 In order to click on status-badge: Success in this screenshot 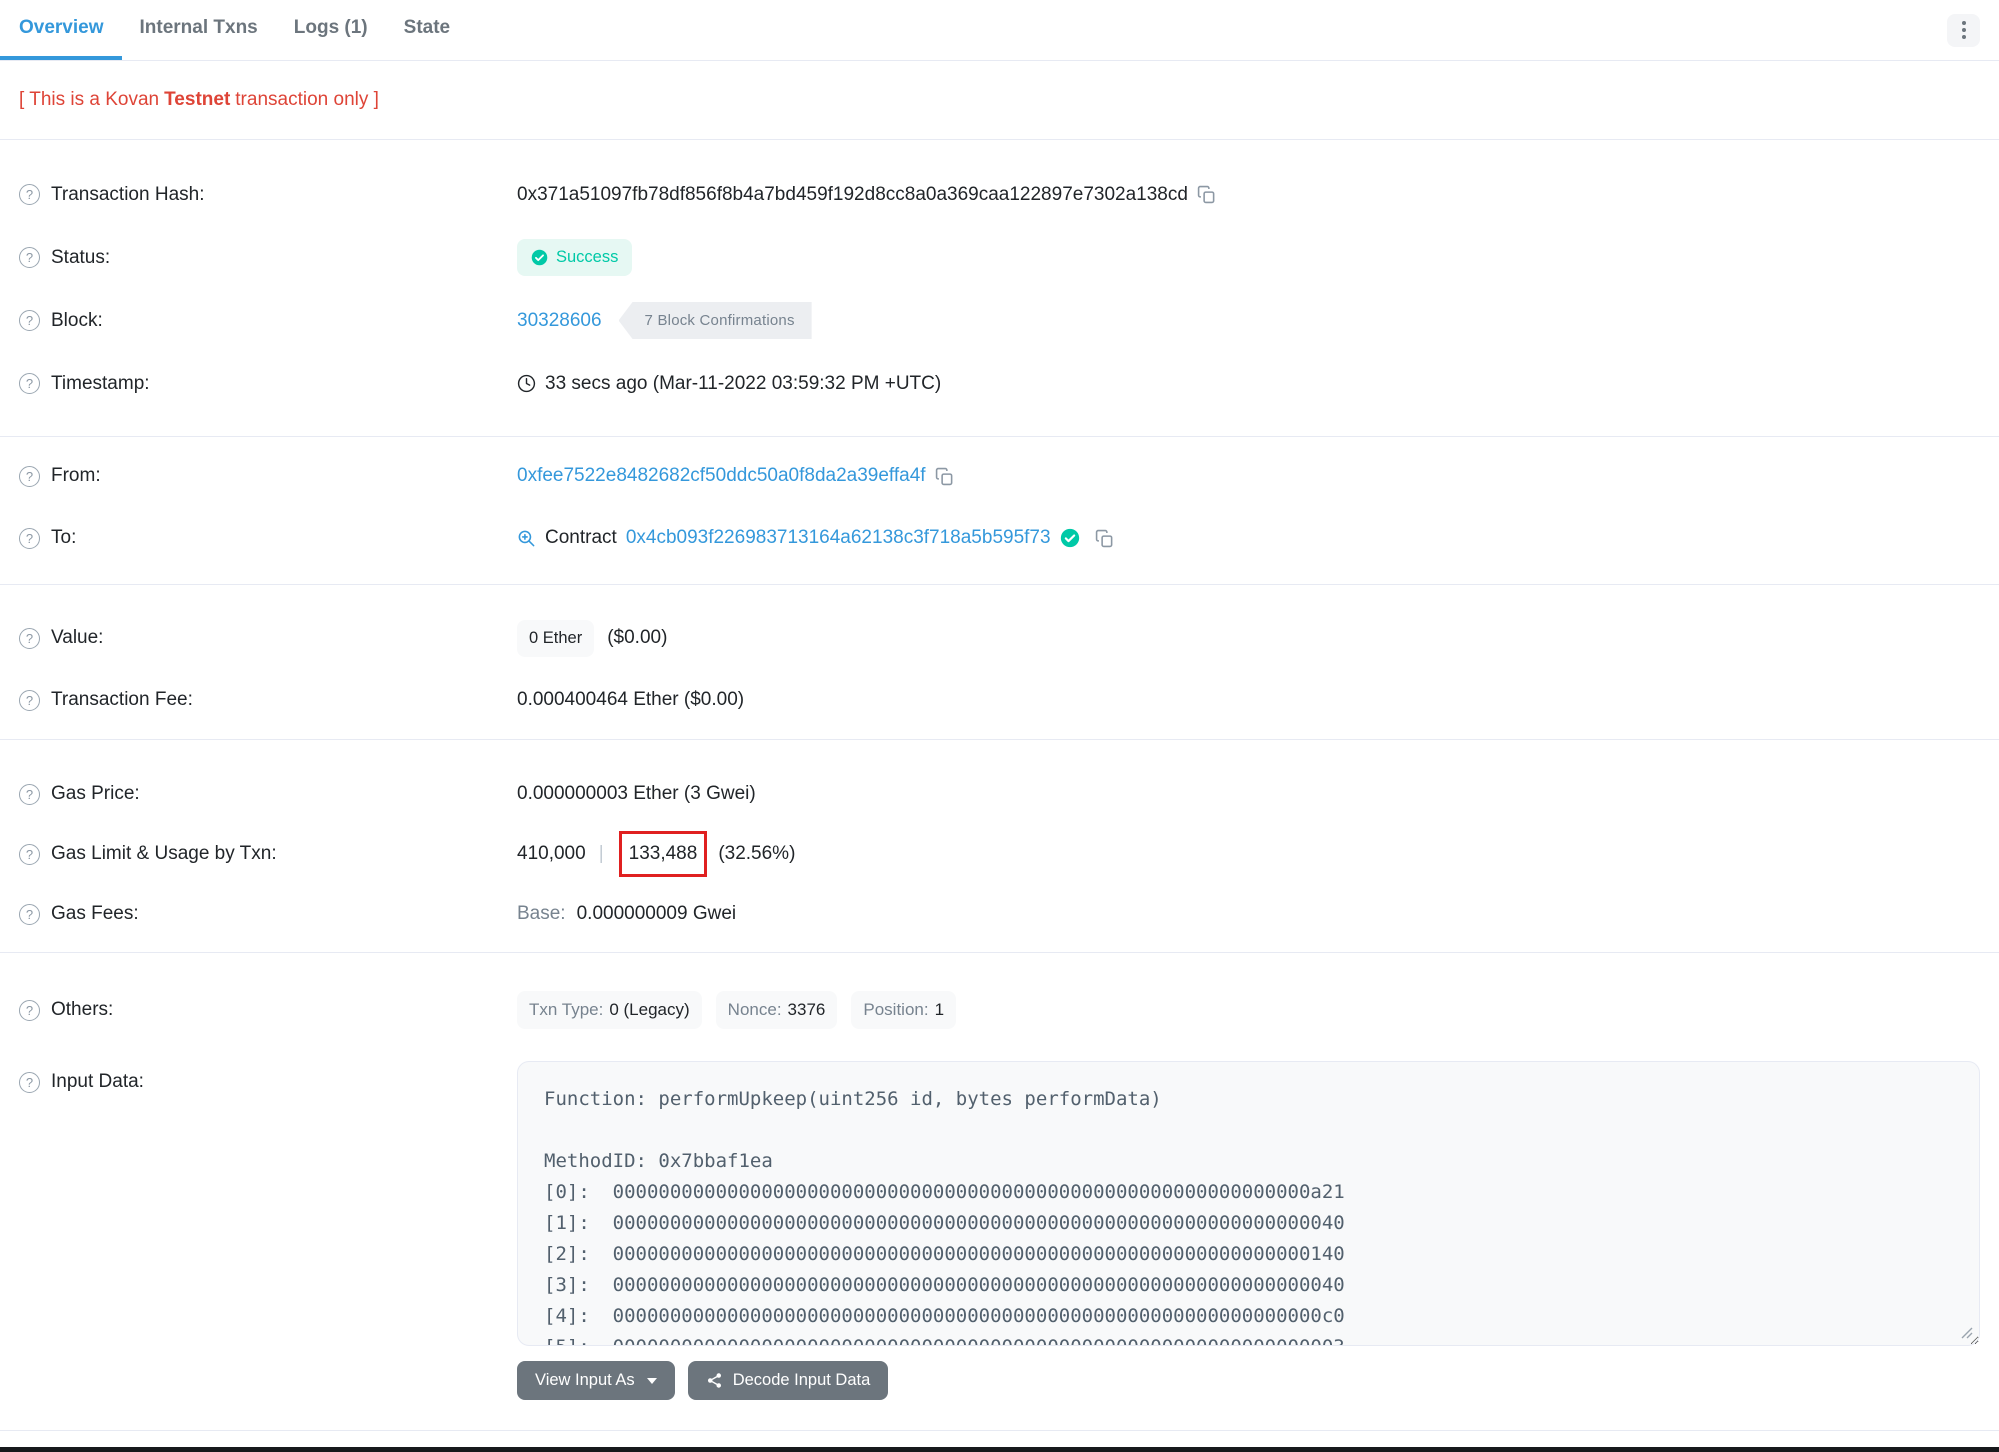, I will do `click(575, 257)`.